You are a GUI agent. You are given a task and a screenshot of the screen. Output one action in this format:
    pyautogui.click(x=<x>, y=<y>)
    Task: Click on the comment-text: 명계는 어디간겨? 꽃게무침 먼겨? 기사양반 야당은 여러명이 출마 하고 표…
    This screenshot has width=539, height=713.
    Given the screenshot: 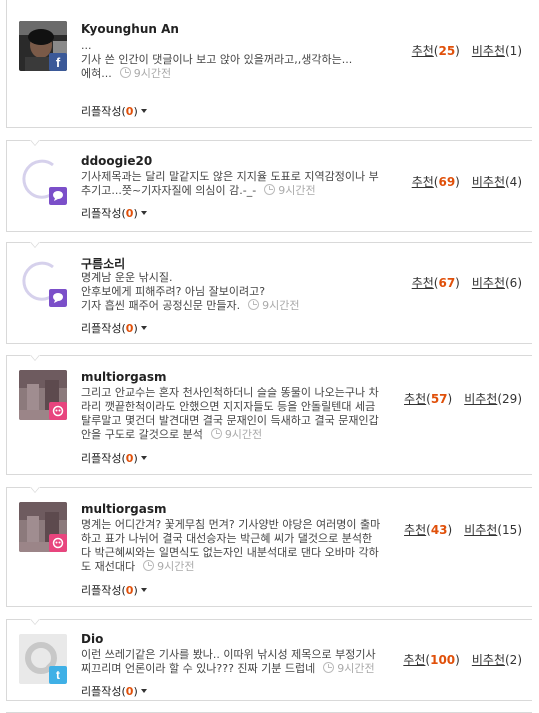 What is the action you would take?
    pyautogui.click(x=231, y=545)
    